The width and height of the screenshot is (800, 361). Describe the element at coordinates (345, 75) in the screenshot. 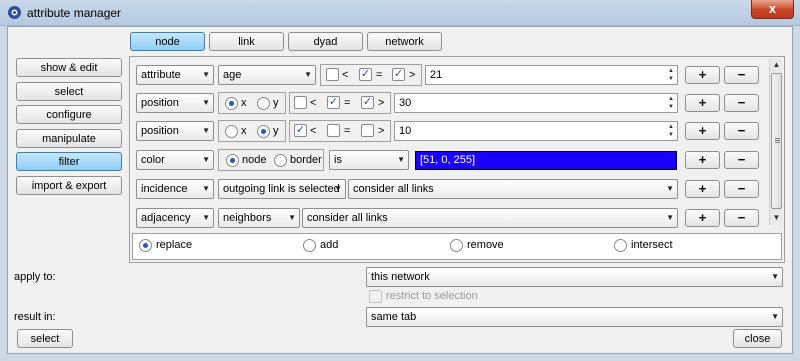

I see `row1-lt-label: <` at that location.